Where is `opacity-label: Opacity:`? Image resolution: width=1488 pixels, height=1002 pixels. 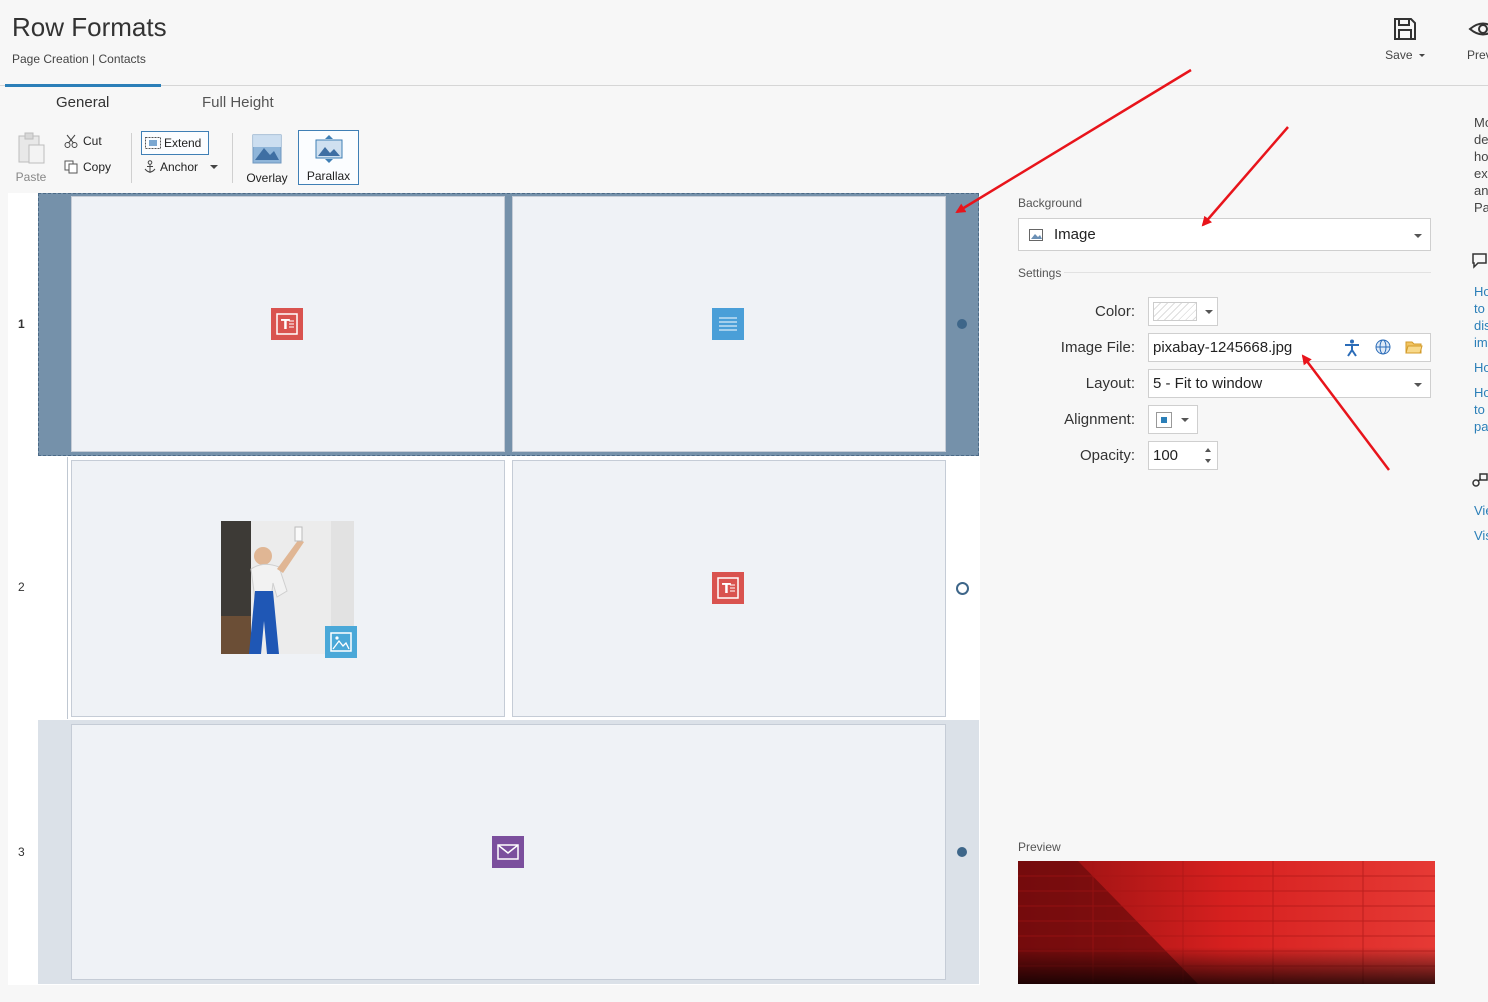
opacity-label: Opacity: is located at coordinates (1107, 455).